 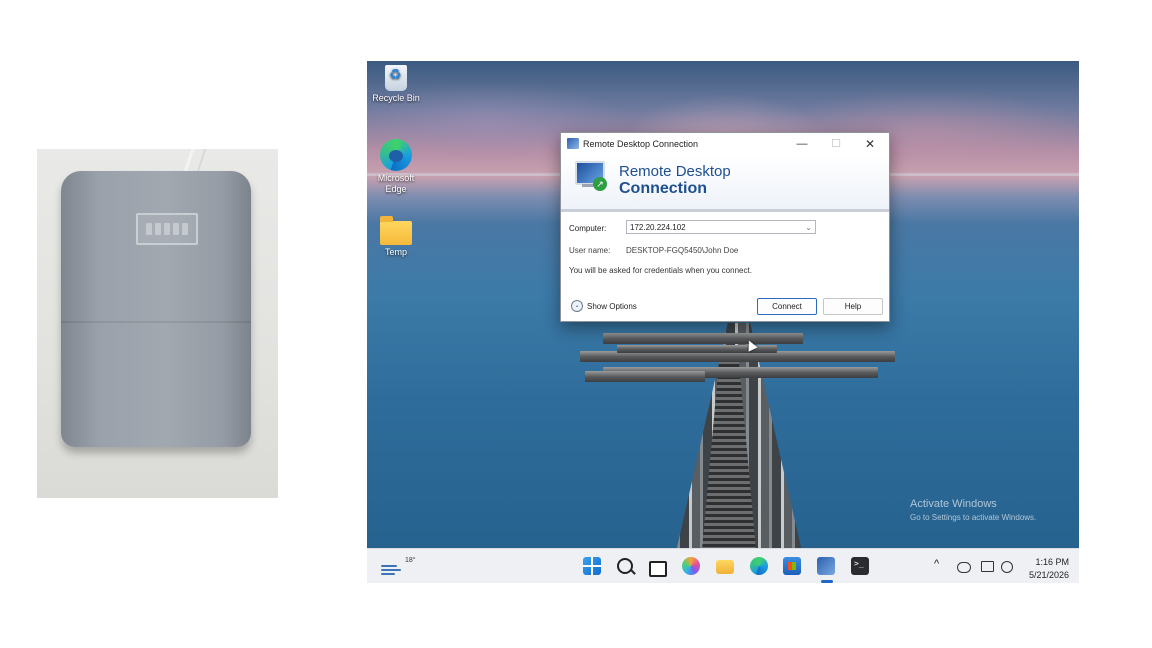 What do you see at coordinates (964, 567) in the screenshot?
I see `onedrive-icon` at bounding box center [964, 567].